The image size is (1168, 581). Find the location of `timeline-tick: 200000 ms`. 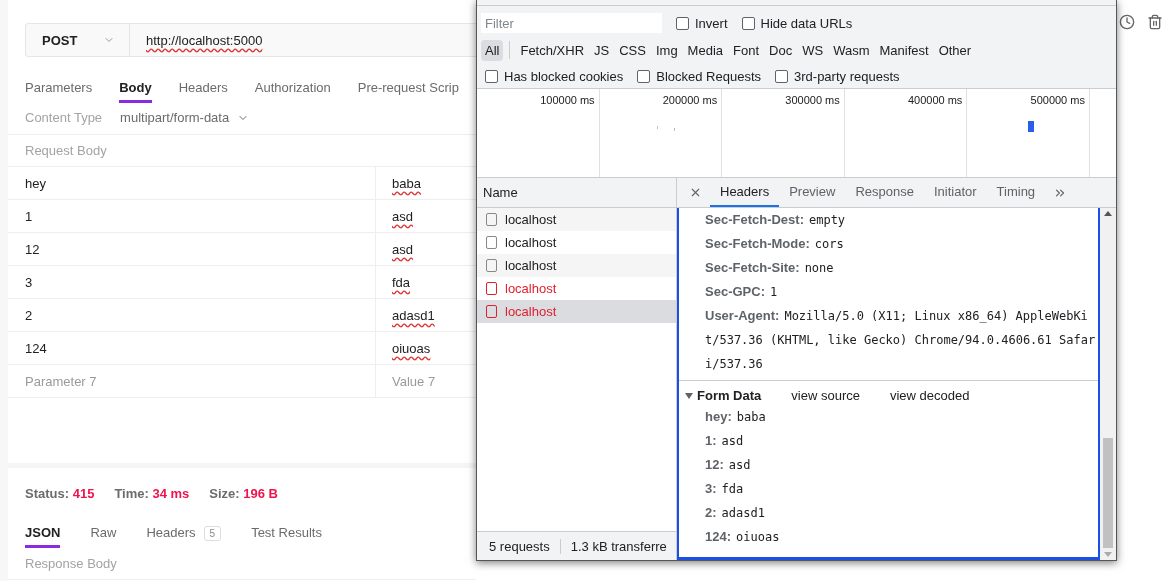

timeline-tick: 200000 ms is located at coordinates (690, 100).